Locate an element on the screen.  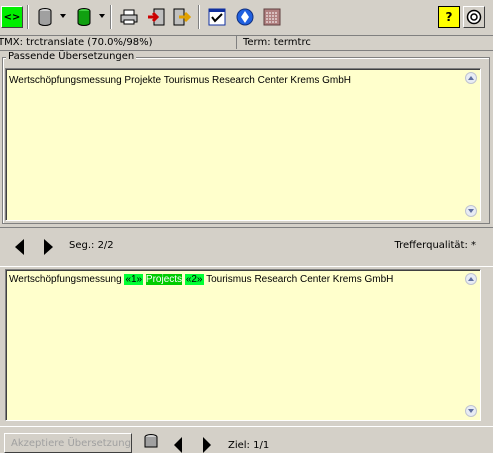
database-green-icon is located at coordinates (84, 17).